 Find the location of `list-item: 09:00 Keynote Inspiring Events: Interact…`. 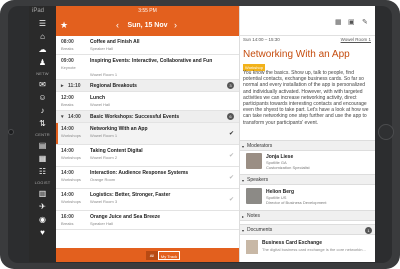

list-item: 09:00 Keynote Inspiring Events: Interact… is located at coordinates (147, 67).